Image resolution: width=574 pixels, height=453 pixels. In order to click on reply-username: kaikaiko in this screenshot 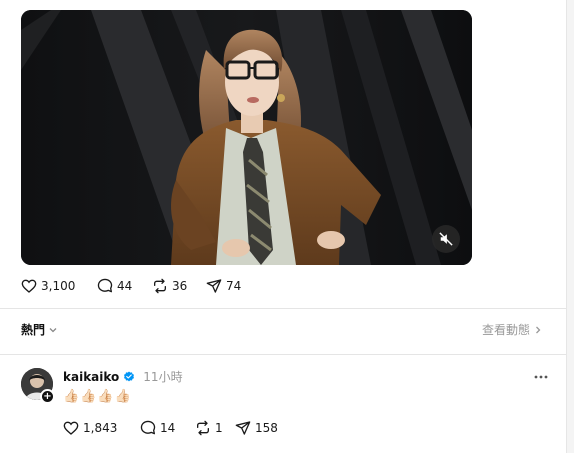, I will do `click(91, 377)`.